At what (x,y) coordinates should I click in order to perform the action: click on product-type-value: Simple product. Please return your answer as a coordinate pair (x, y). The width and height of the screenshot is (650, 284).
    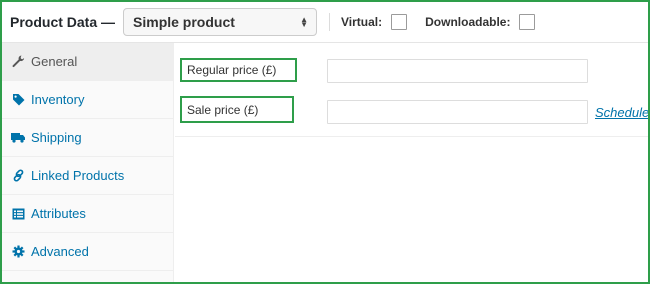
    Looking at the image, I should click on (184, 22).